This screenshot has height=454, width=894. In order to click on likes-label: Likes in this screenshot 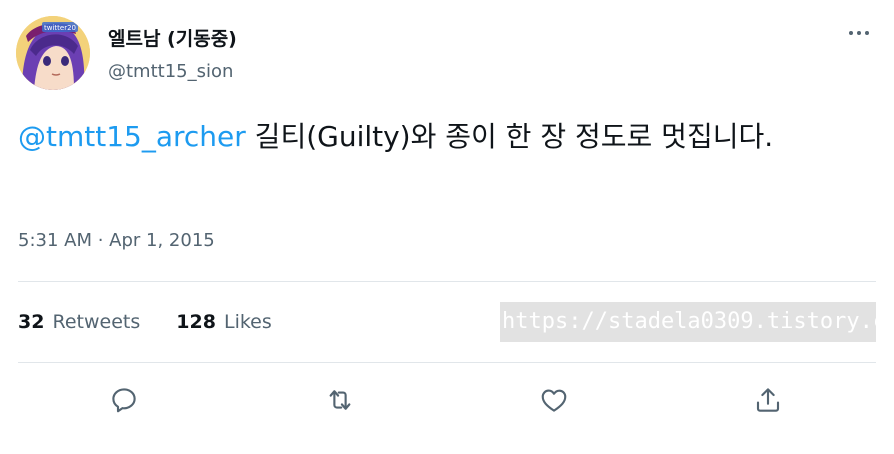, I will do `click(247, 322)`.